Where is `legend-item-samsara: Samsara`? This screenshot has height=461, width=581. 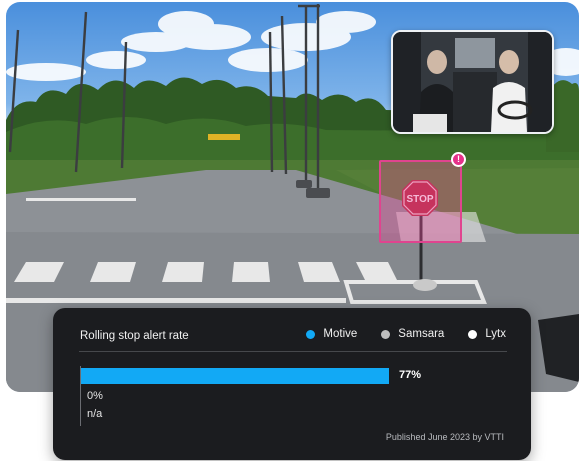 legend-item-samsara: Samsara is located at coordinates (412, 334).